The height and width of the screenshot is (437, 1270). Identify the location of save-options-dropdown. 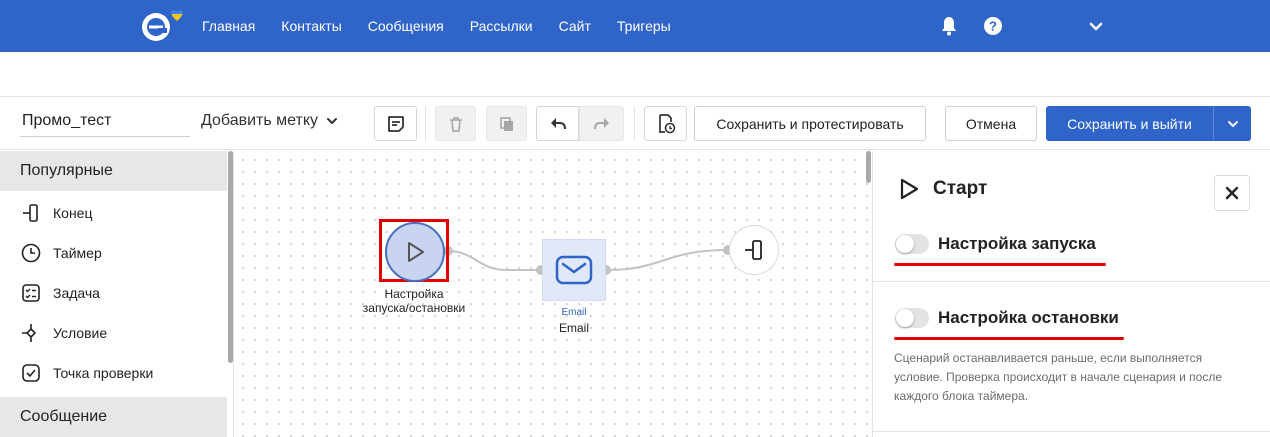
(1232, 123).